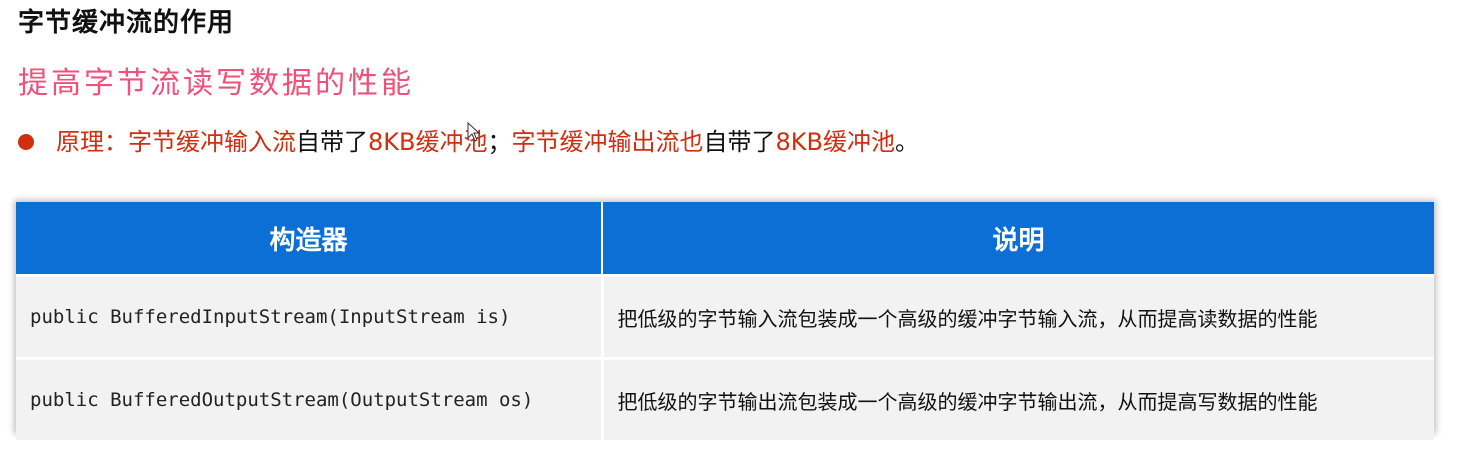  Describe the element at coordinates (26, 142) in the screenshot. I see `bullet-dot-icon` at that location.